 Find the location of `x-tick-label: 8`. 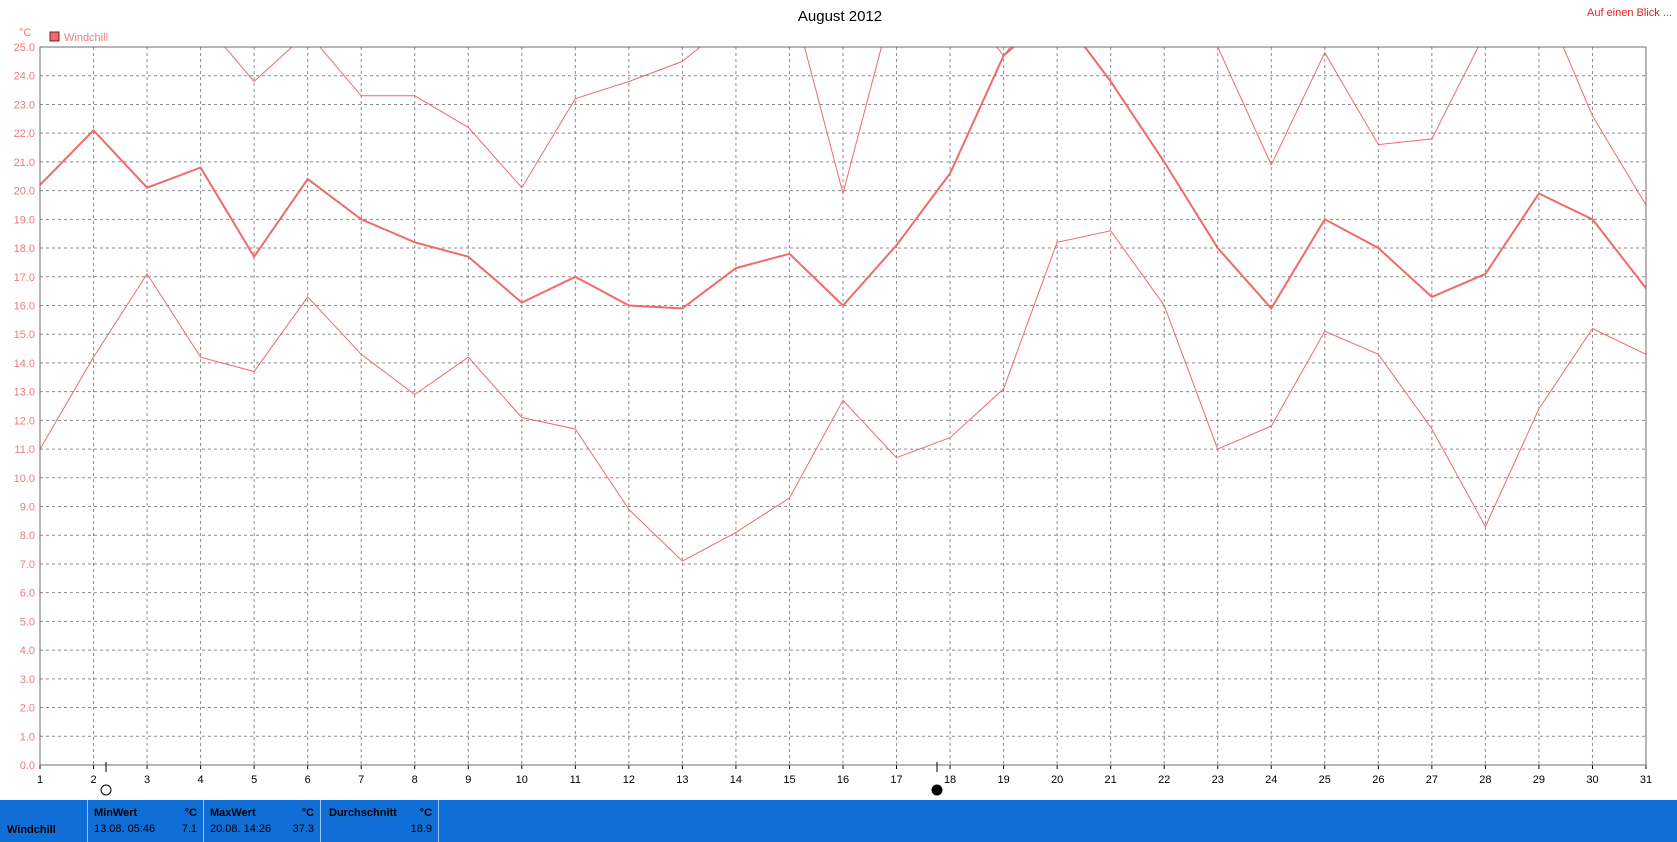

x-tick-label: 8 is located at coordinates (415, 780).